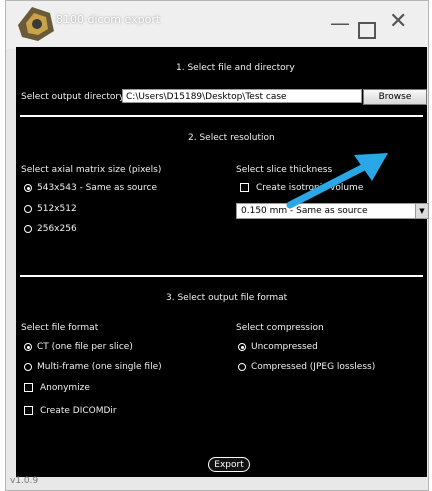  Describe the element at coordinates (73, 97) in the screenshot. I see `output-directory-label: Select output directory` at that location.